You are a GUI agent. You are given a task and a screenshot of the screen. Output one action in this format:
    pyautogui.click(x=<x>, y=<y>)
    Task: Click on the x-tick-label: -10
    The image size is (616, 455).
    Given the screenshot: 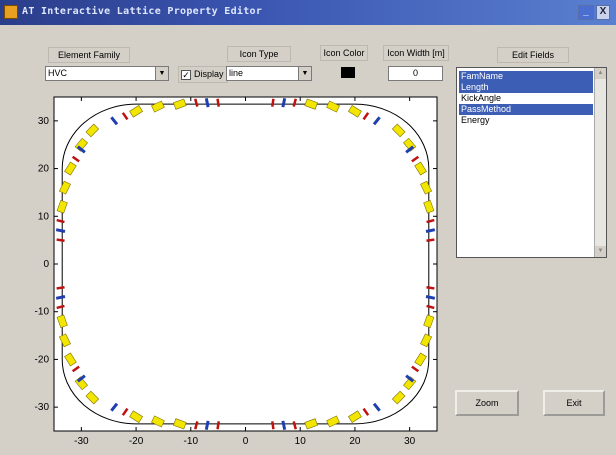 What is the action you would take?
    pyautogui.click(x=191, y=441)
    